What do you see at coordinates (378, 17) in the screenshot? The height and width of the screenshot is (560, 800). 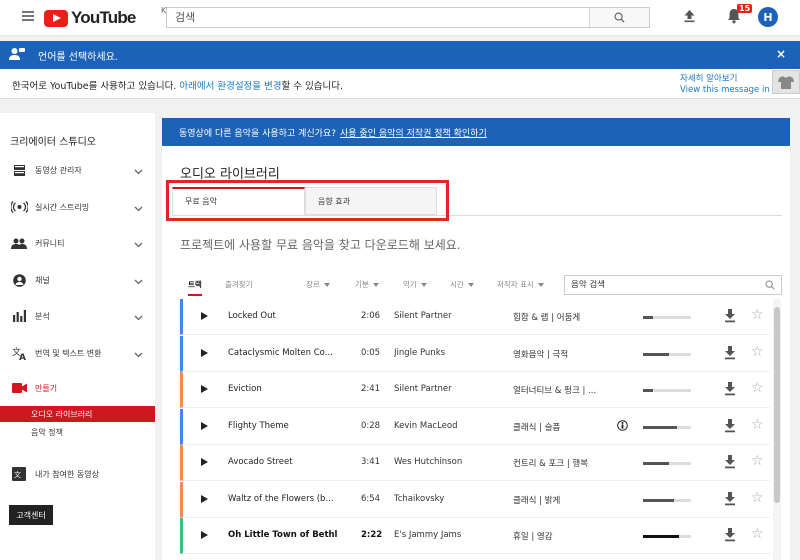 I see `search-input` at bounding box center [378, 17].